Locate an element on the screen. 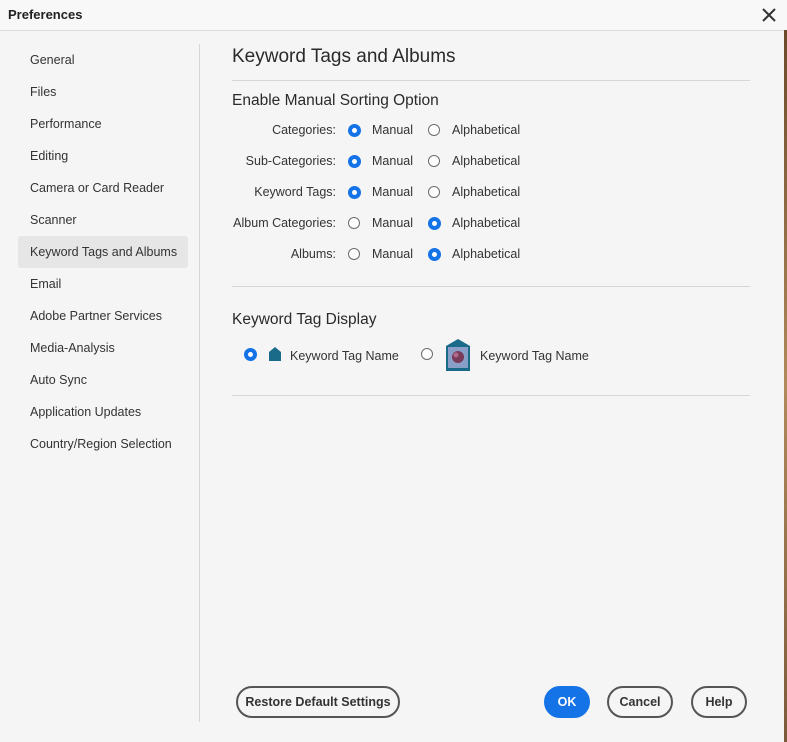 Image resolution: width=787 pixels, height=742 pixels. sidebar-item-media-analysis: Media-Analysis is located at coordinates (103, 348).